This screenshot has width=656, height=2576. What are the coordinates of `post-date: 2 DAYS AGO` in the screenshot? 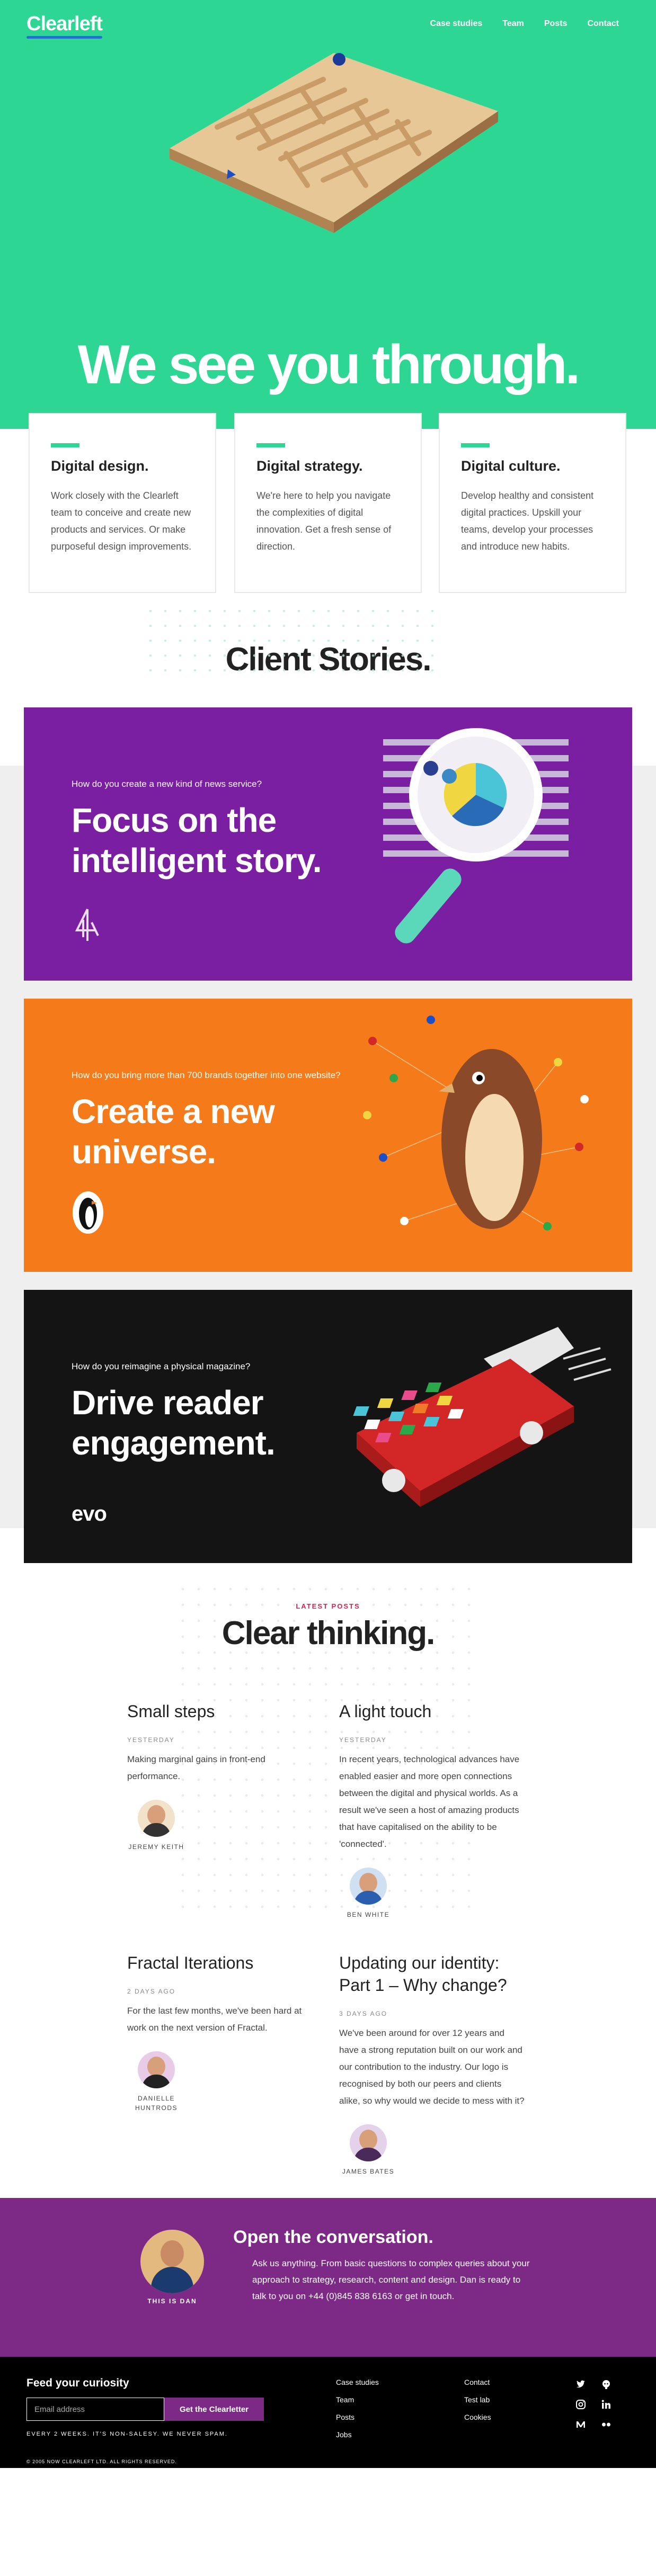 It's located at (151, 1991).